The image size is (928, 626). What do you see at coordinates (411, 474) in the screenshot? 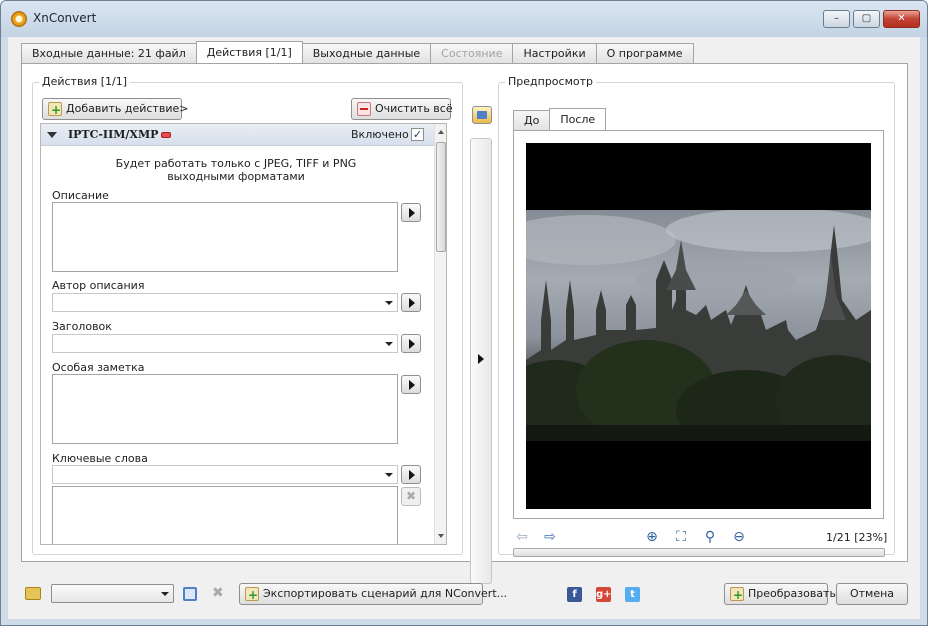
I see `keywords-insert-button` at bounding box center [411, 474].